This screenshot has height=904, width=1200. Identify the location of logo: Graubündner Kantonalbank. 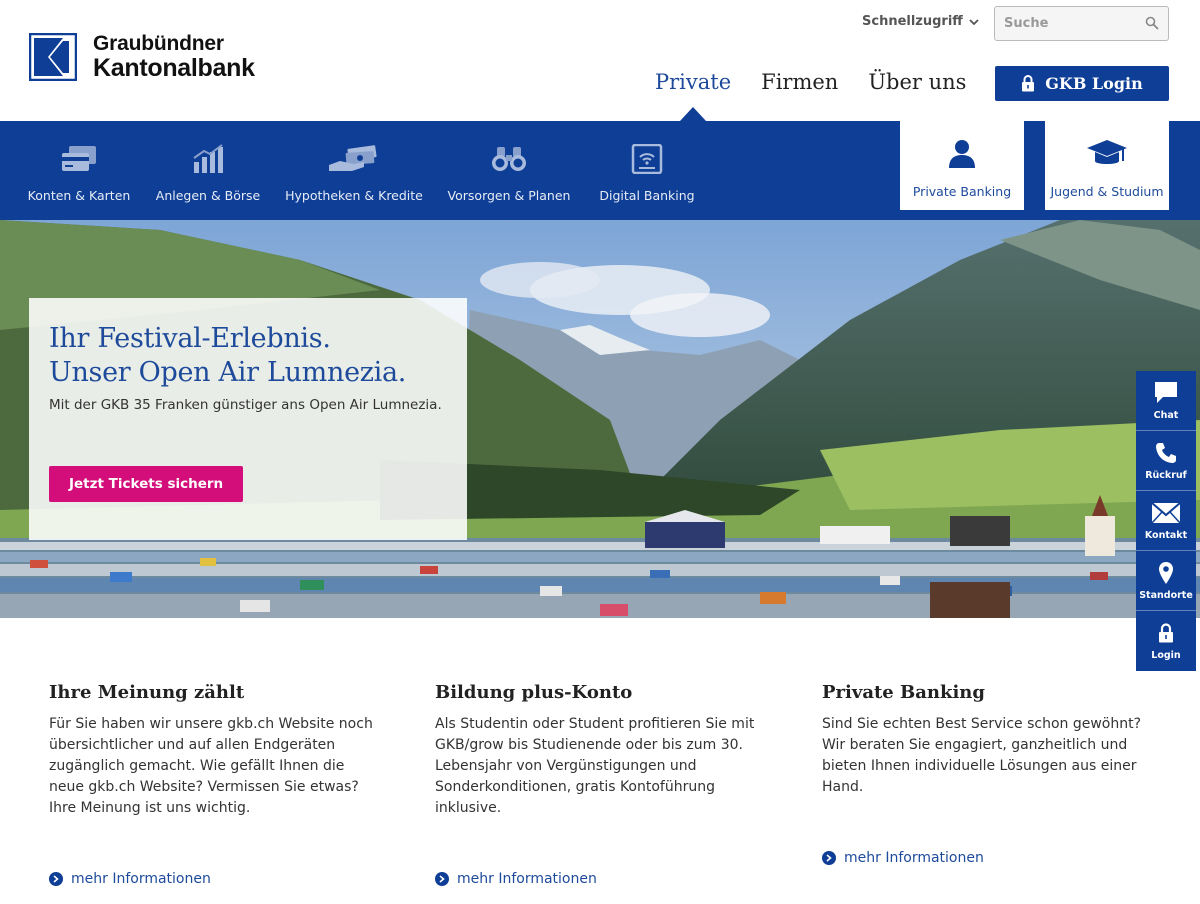
(142, 57).